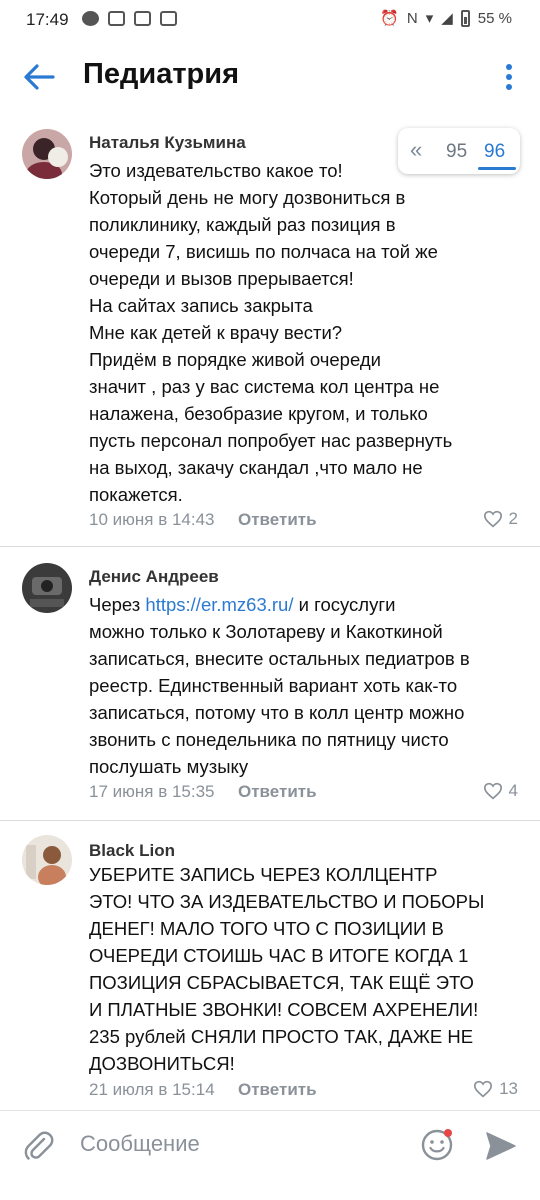 The height and width of the screenshot is (1200, 540). What do you see at coordinates (509, 77) in the screenshot?
I see `more-vertical-icon` at bounding box center [509, 77].